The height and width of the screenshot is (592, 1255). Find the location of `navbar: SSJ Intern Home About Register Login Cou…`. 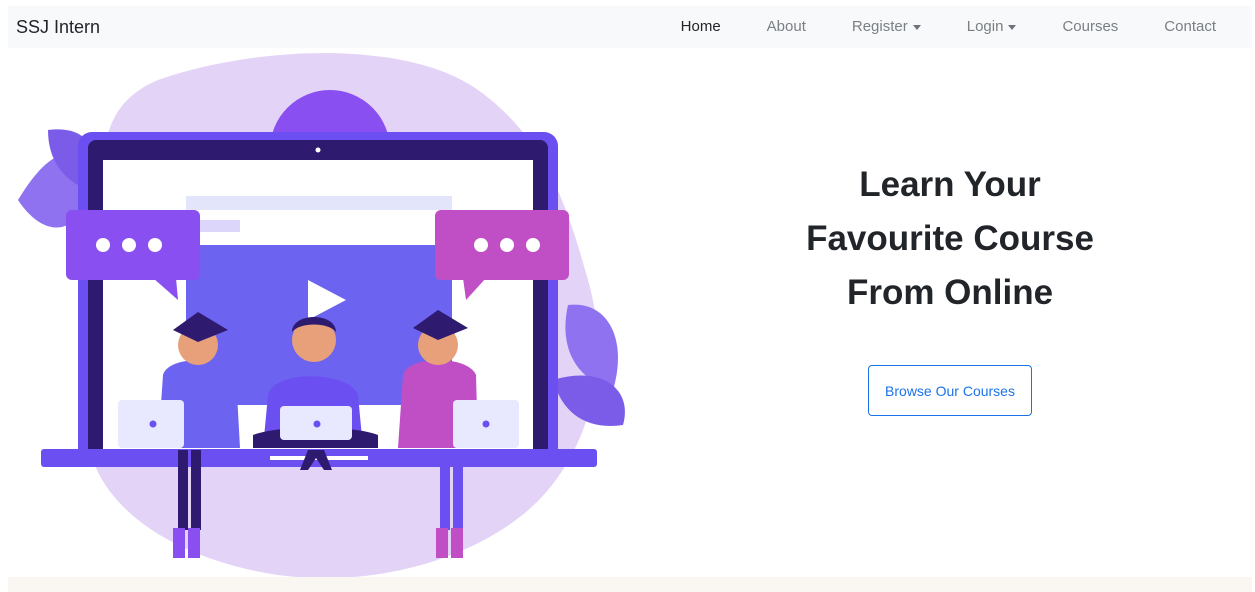

navbar: SSJ Intern Home About Register Login Cou… is located at coordinates (630, 27).